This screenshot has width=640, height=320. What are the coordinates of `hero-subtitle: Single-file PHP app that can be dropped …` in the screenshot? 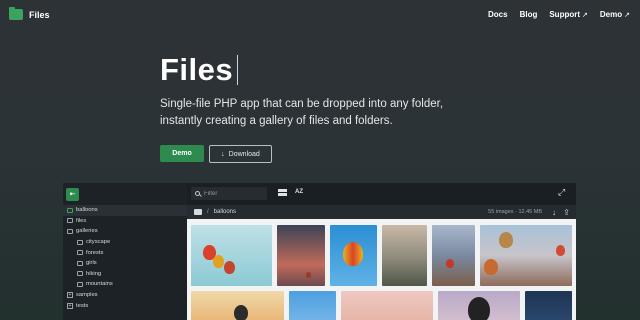 It's located at (302, 112).